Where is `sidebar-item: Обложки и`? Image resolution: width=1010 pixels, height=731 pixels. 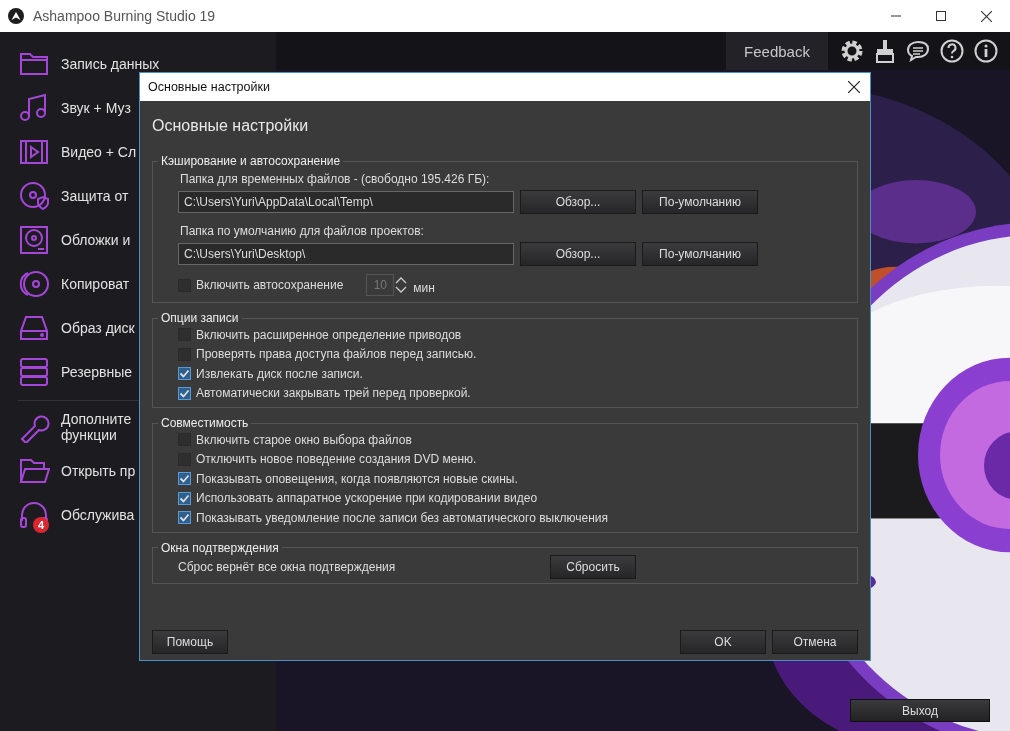 sidebar-item: Обложки и is located at coordinates (96, 240).